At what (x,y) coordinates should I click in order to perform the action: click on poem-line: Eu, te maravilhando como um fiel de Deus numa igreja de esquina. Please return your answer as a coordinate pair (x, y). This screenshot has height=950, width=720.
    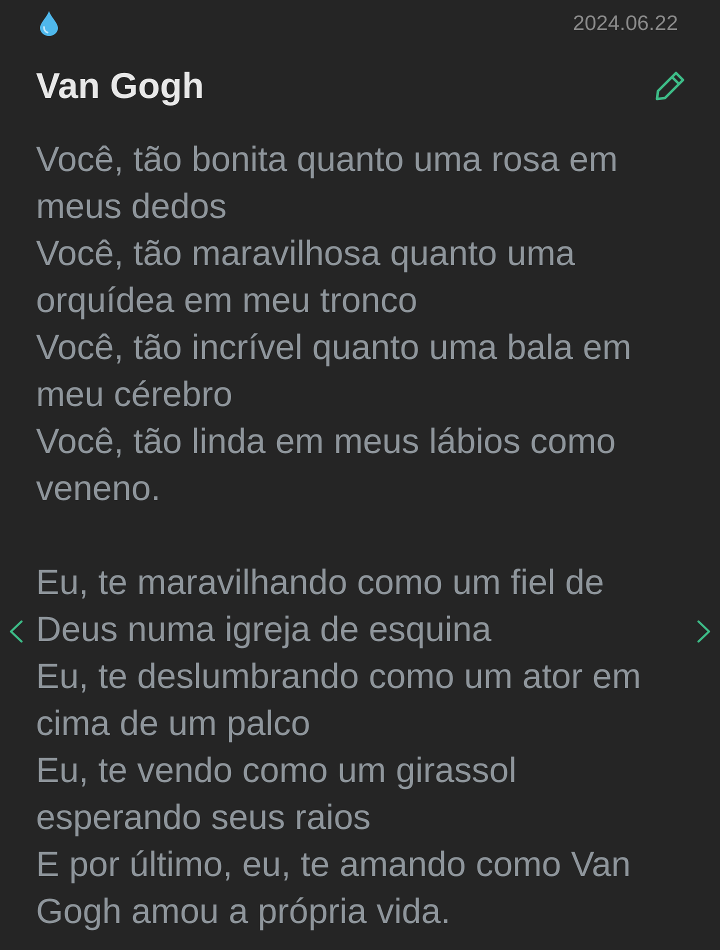
    Looking at the image, I should click on (321, 606).